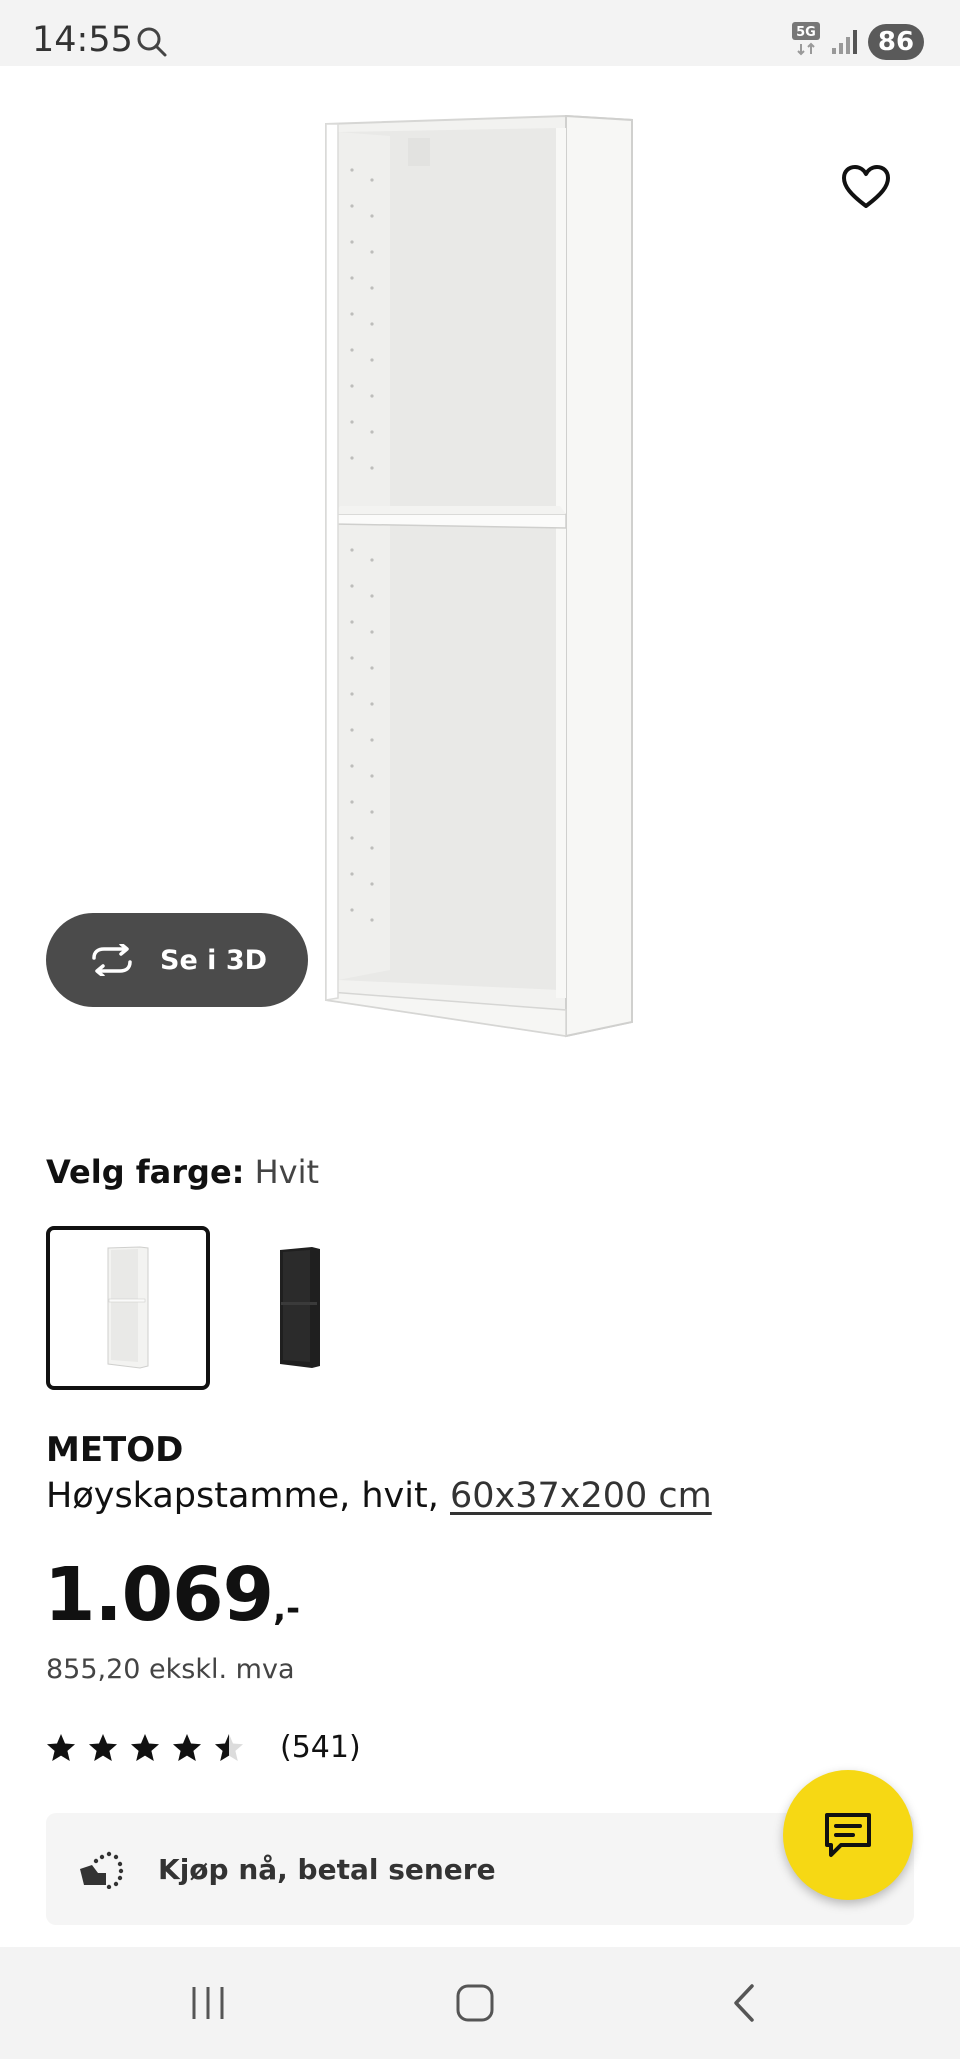  Describe the element at coordinates (866, 188) in the screenshot. I see `heart-icon` at that location.